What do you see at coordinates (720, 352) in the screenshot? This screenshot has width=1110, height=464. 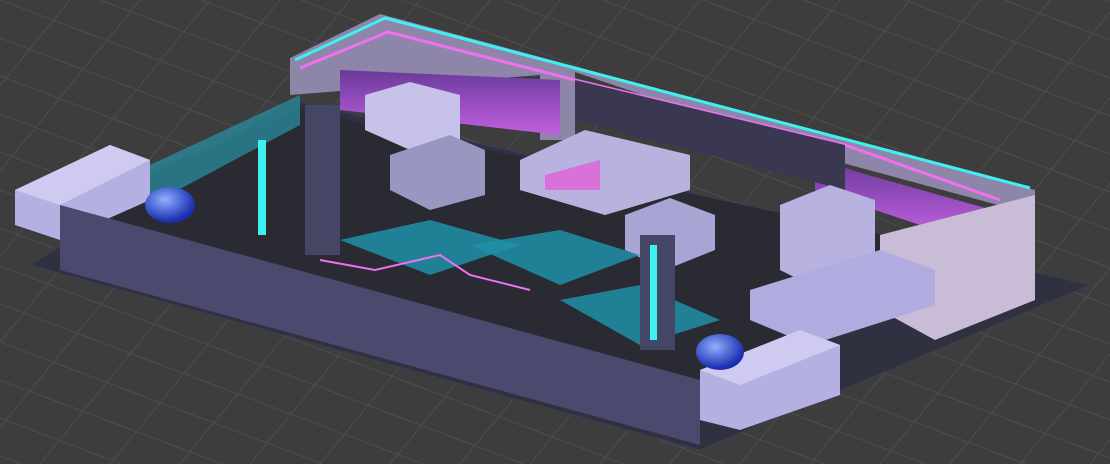 I see `blue-orb-right` at bounding box center [720, 352].